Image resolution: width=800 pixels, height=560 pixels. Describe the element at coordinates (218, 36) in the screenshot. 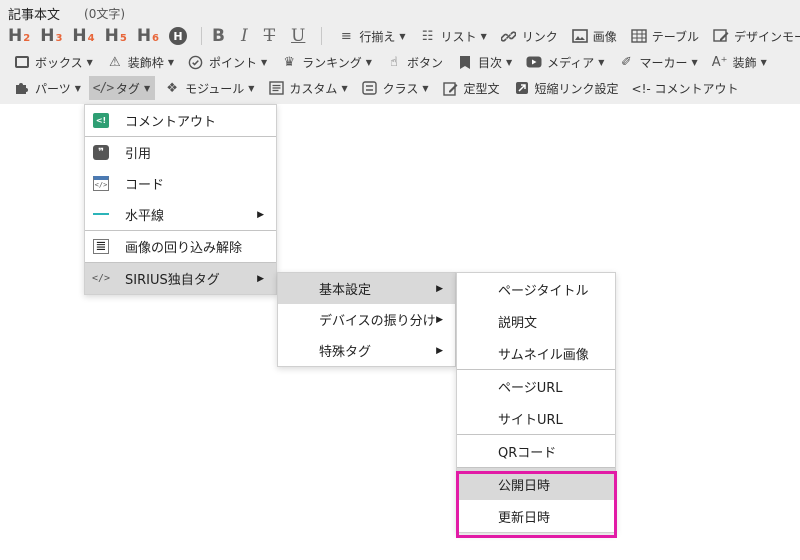

I see `bold-button: B` at that location.